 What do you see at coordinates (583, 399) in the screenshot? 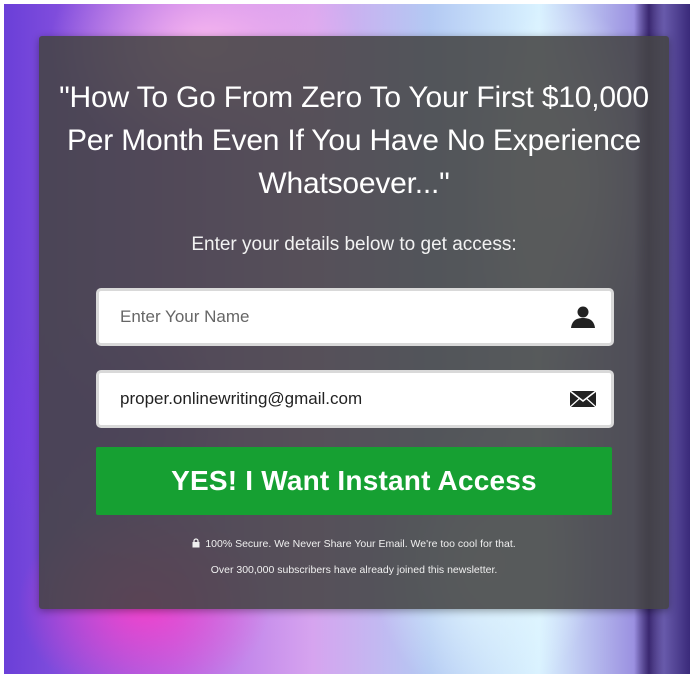
I see `envelope-icon` at bounding box center [583, 399].